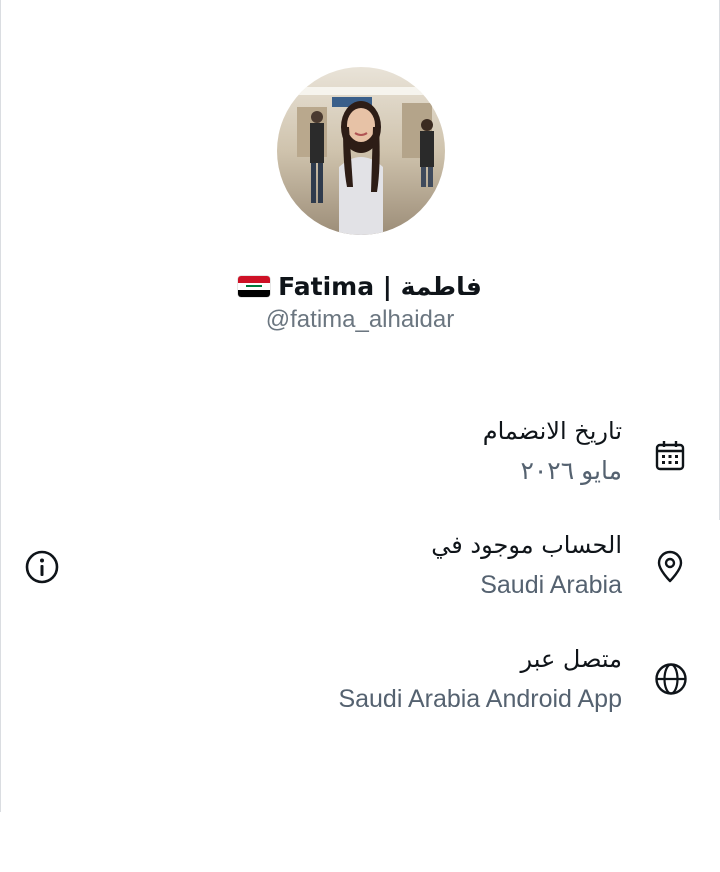 This screenshot has width=720, height=872. What do you see at coordinates (671, 679) in the screenshot?
I see `globe-icon` at bounding box center [671, 679].